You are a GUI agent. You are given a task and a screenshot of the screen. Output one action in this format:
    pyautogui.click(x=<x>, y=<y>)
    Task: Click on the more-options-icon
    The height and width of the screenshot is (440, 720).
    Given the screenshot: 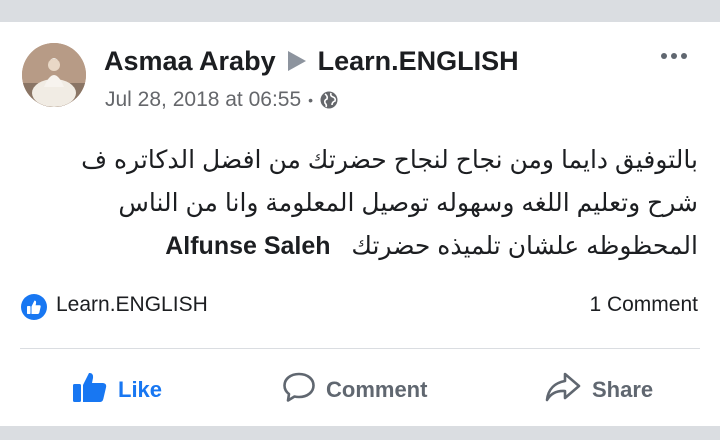 What is the action you would take?
    pyautogui.click(x=674, y=56)
    